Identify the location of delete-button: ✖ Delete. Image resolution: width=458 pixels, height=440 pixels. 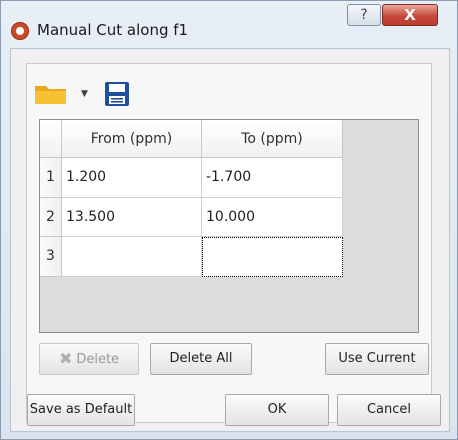
(89, 359).